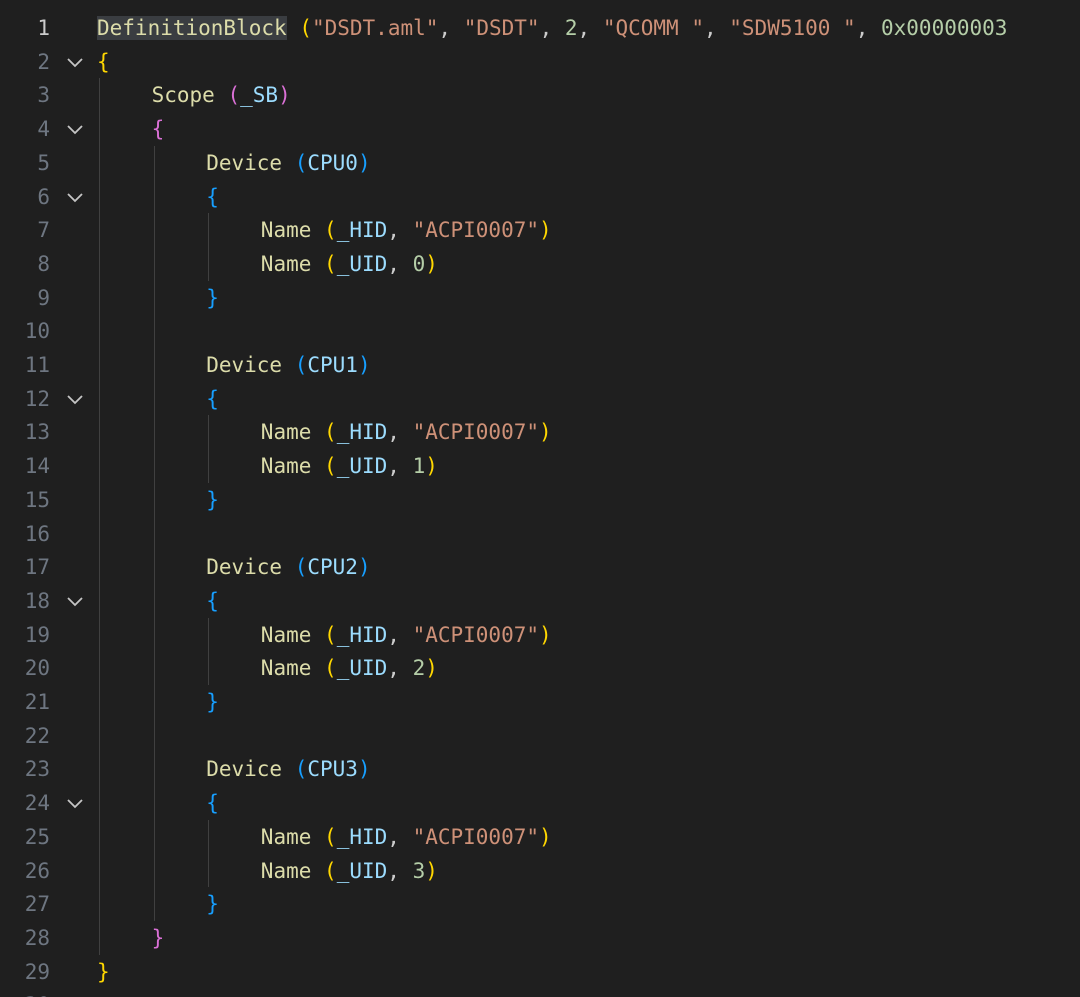 This screenshot has height=997, width=1080. I want to click on code-line: 25 Name (_HID, "ACPI0007"), so click(540, 837).